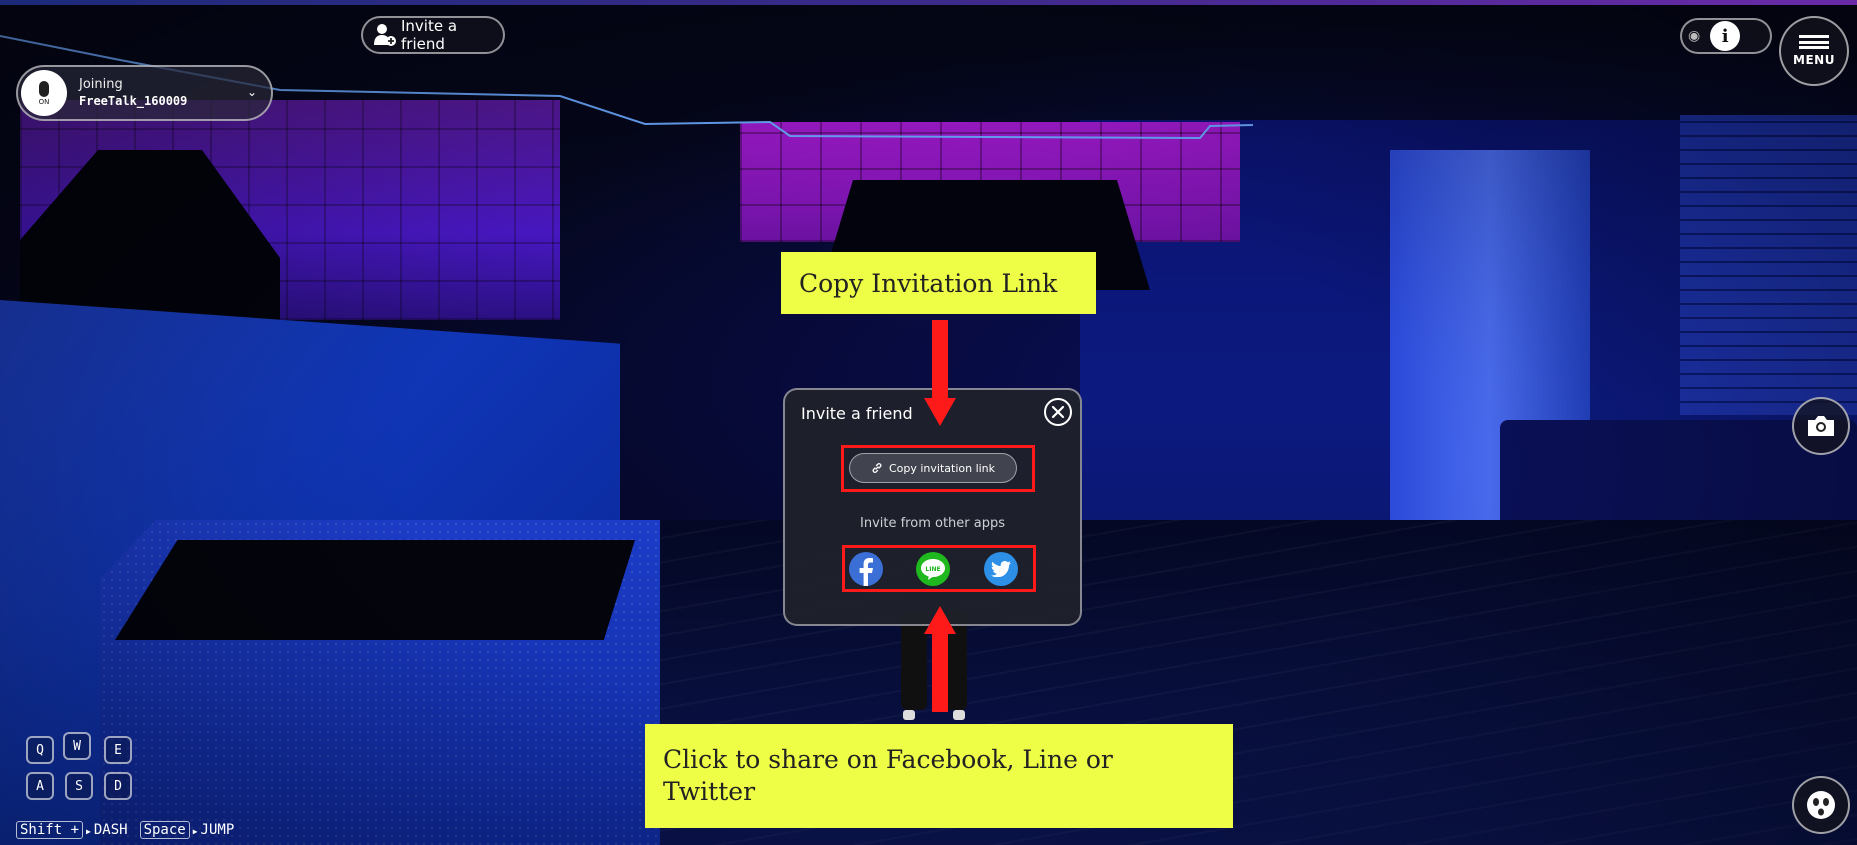 The width and height of the screenshot is (1857, 845). Describe the element at coordinates (217, 830) in the screenshot. I see `jump-label: JUMP` at that location.